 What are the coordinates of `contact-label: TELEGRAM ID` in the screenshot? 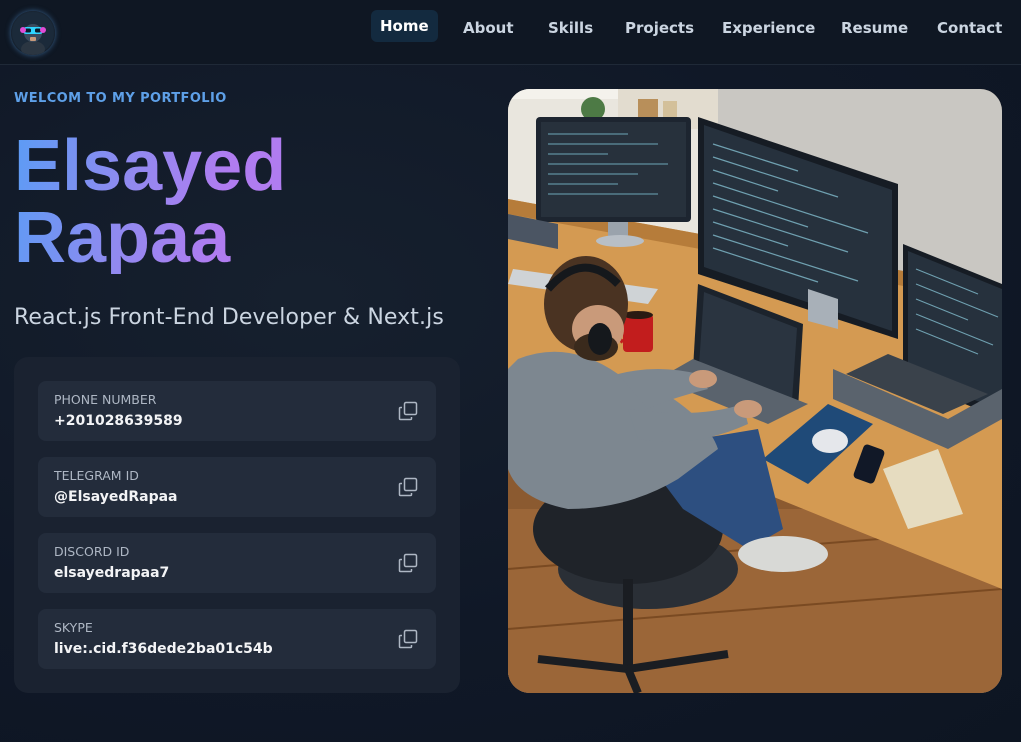 It's located at (96, 475).